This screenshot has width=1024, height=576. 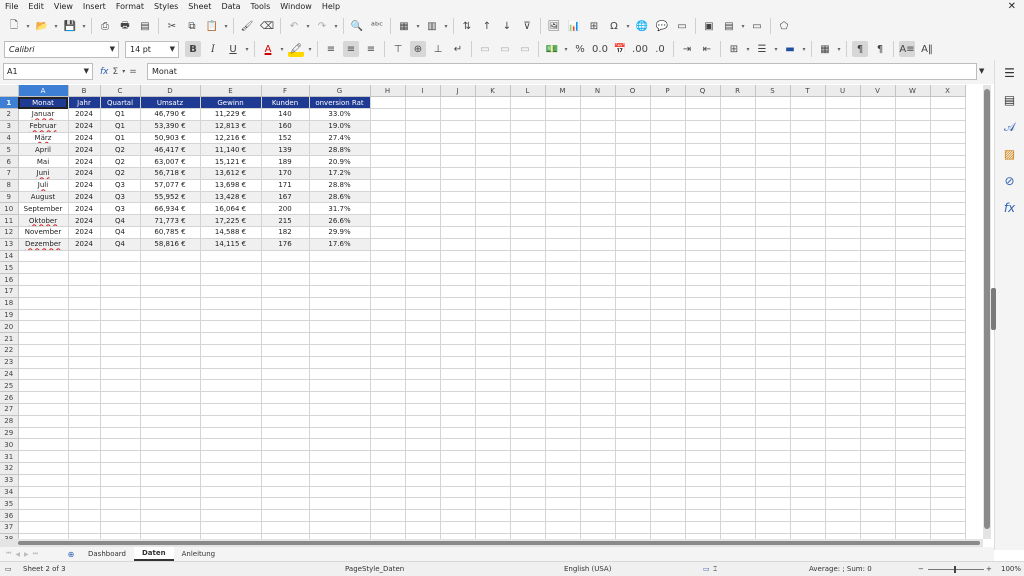 I want to click on row-header: 36, so click(x=9, y=515).